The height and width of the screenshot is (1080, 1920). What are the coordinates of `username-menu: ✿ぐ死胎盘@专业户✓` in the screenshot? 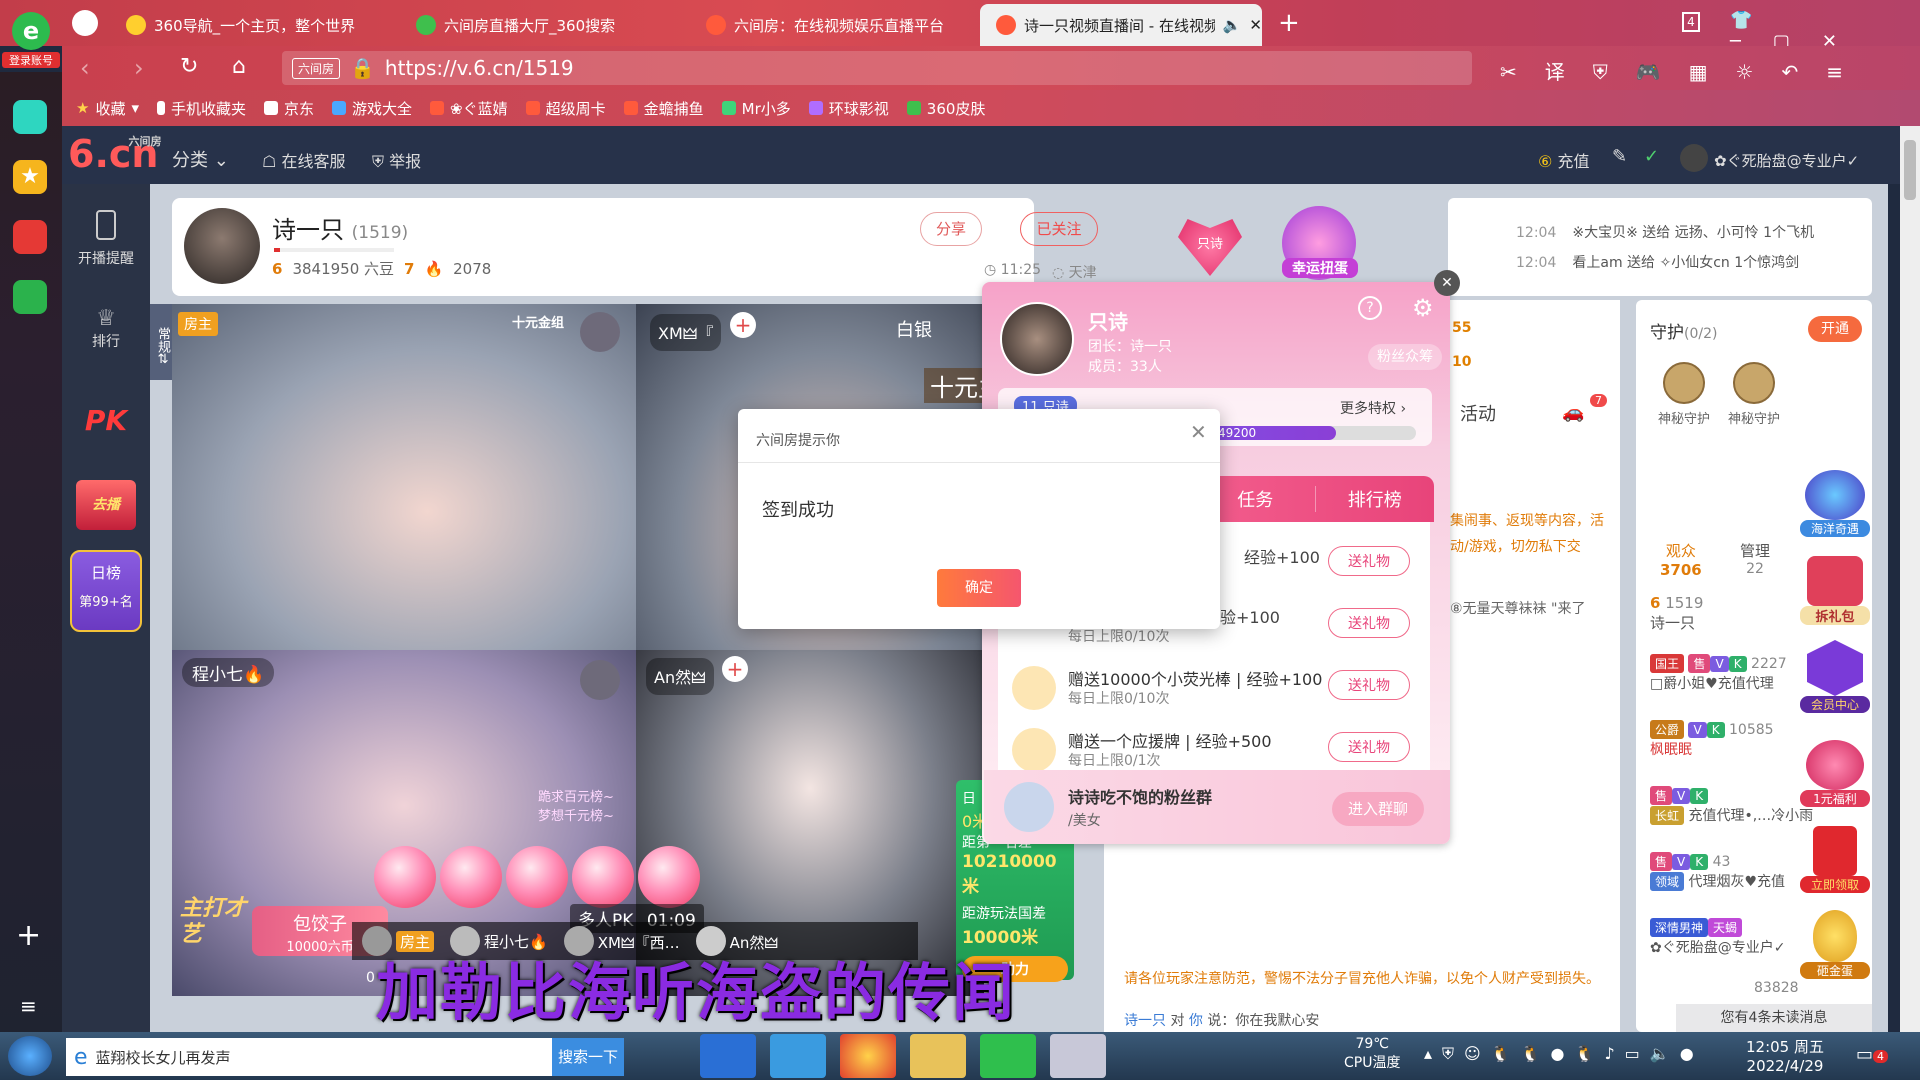 It's located at (1786, 160).